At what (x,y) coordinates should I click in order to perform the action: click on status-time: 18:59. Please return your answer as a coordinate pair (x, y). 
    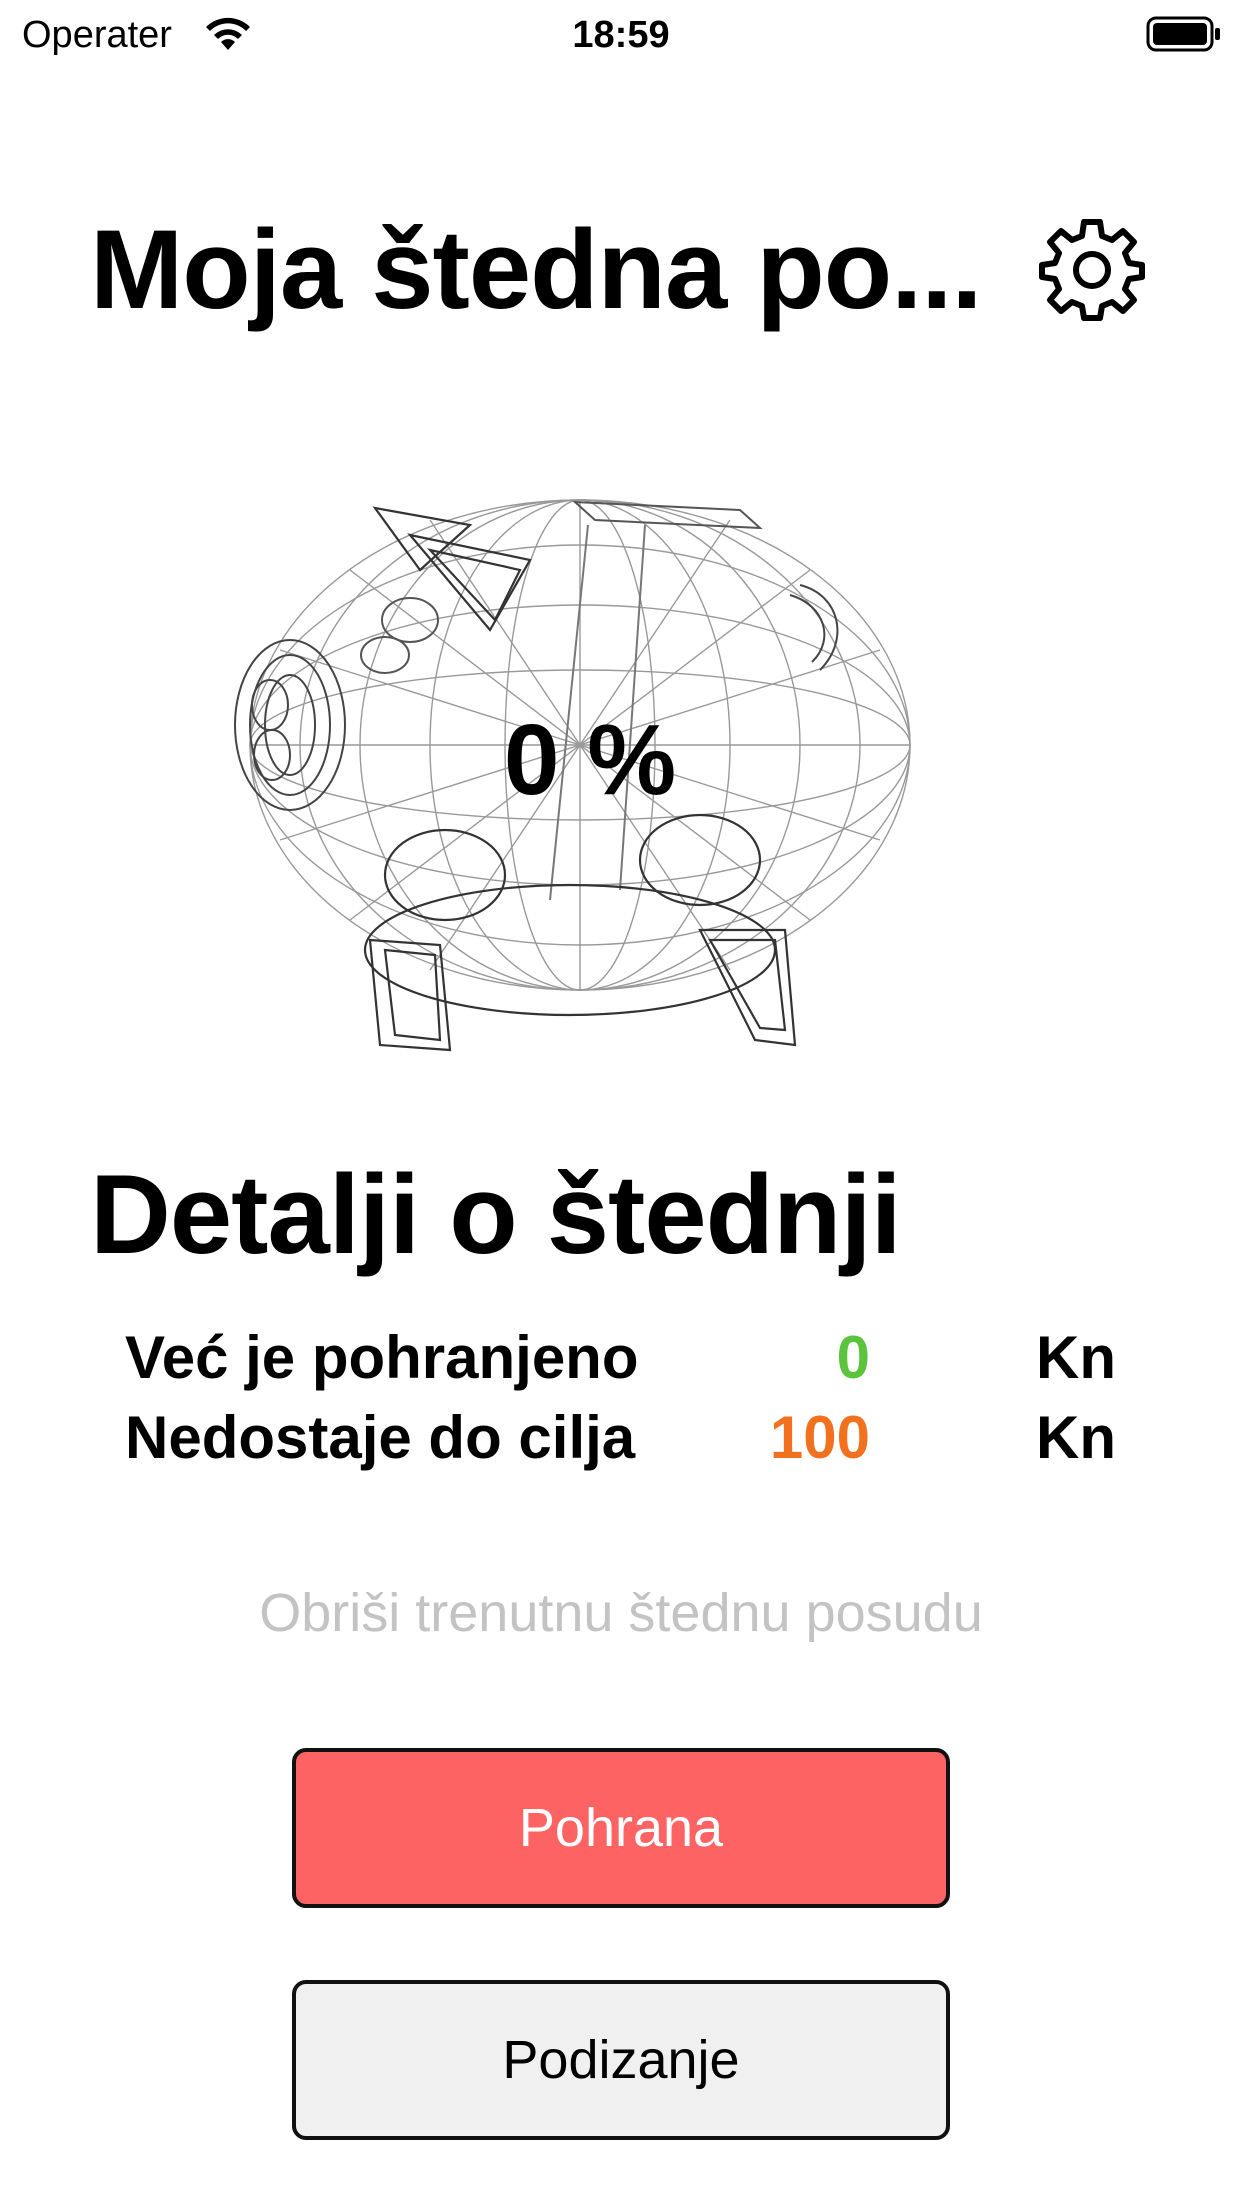
    Looking at the image, I should click on (621, 35).